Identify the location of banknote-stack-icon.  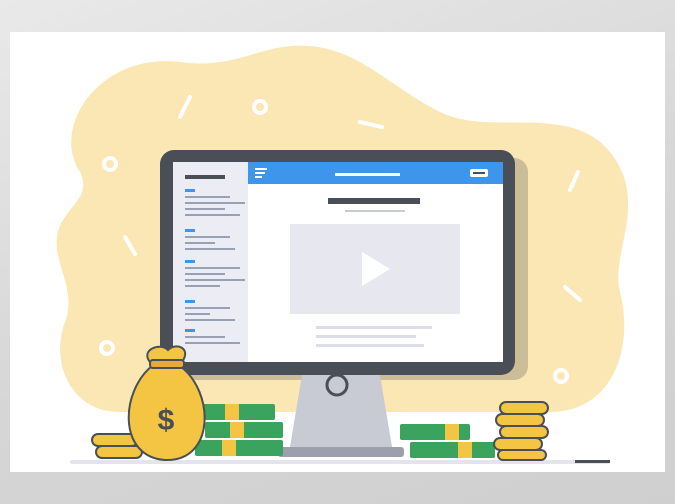
(239, 430).